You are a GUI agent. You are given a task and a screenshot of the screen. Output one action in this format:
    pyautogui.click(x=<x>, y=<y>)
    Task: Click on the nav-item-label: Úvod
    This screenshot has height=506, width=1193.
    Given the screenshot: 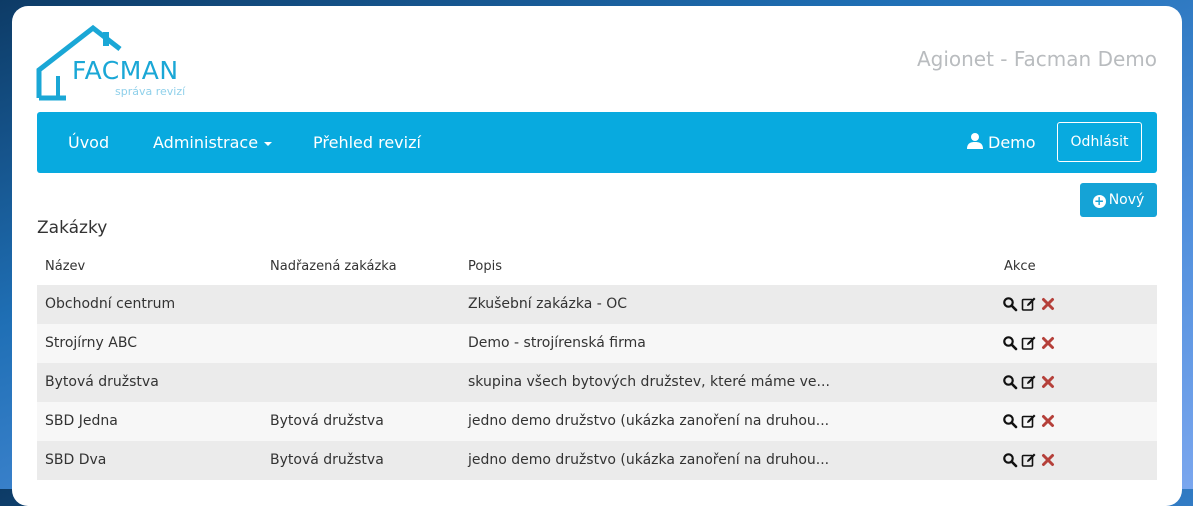 What is the action you would take?
    pyautogui.click(x=89, y=142)
    